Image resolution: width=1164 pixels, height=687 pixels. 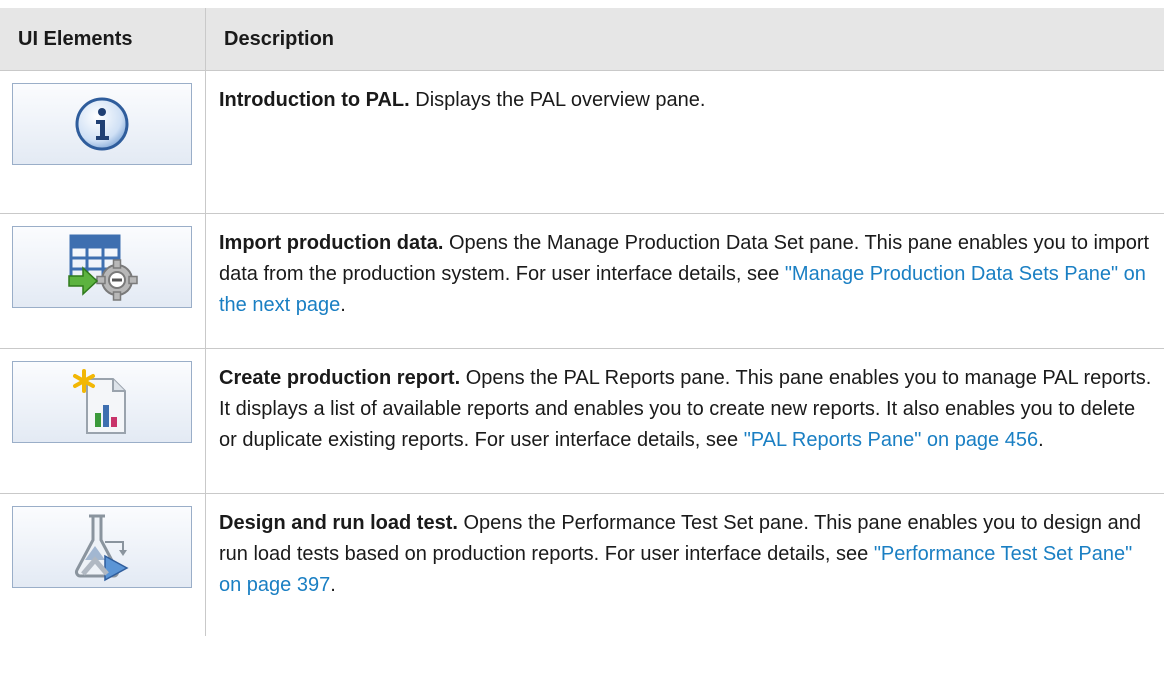 What do you see at coordinates (331, 243) in the screenshot?
I see `row-term: Import production data.` at bounding box center [331, 243].